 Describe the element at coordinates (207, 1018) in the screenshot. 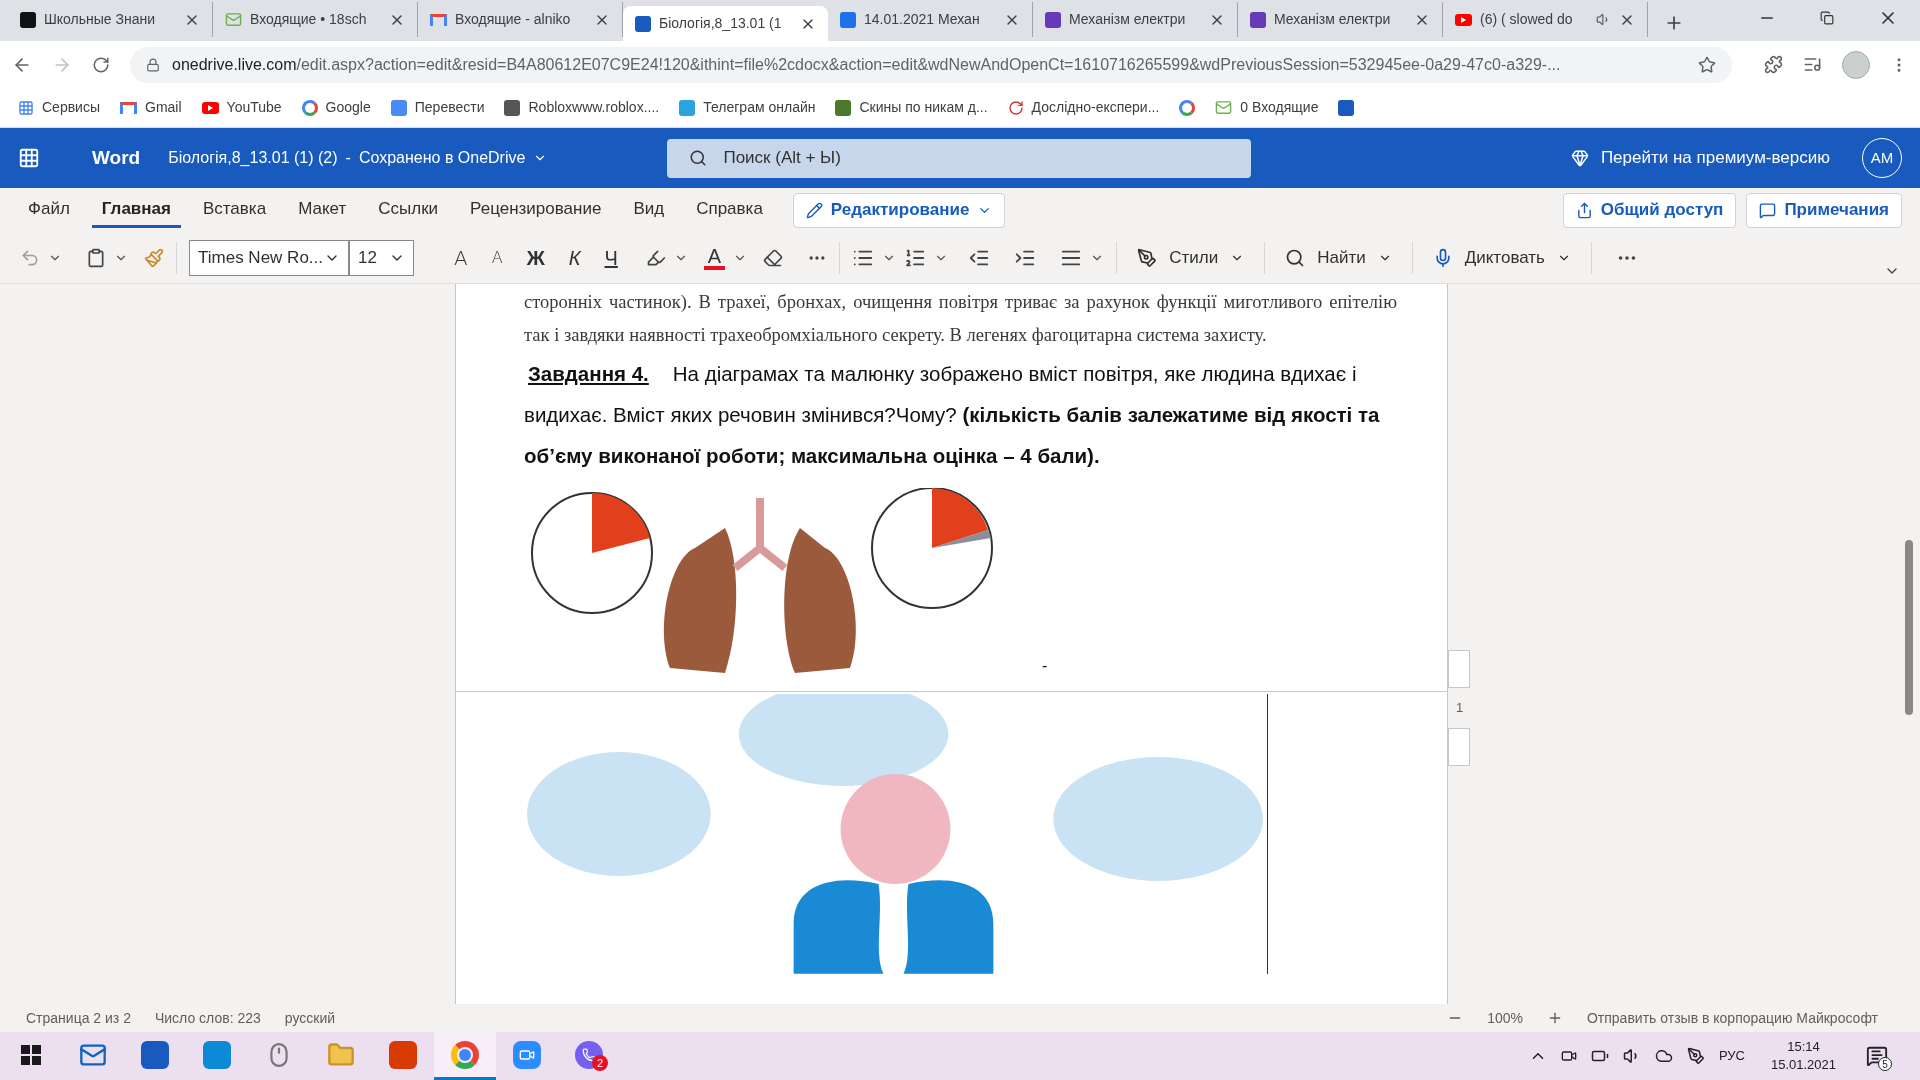

I see `word-count: Число слов: 223` at that location.